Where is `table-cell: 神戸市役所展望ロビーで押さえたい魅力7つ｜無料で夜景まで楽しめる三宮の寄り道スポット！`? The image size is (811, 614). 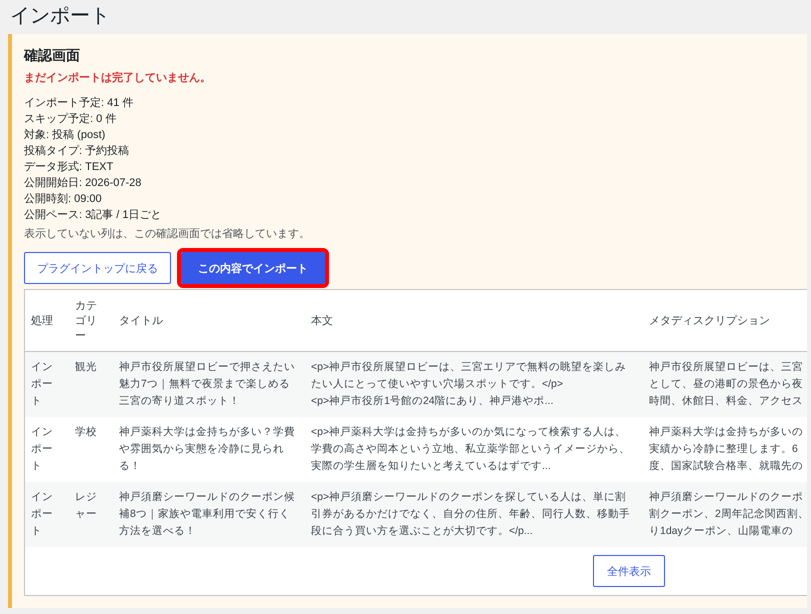 table-cell: 神戸市役所展望ロビーで押さえたい魅力7つ｜無料で夜景まで楽しめる三宮の寄り道スポット！ is located at coordinates (209, 384).